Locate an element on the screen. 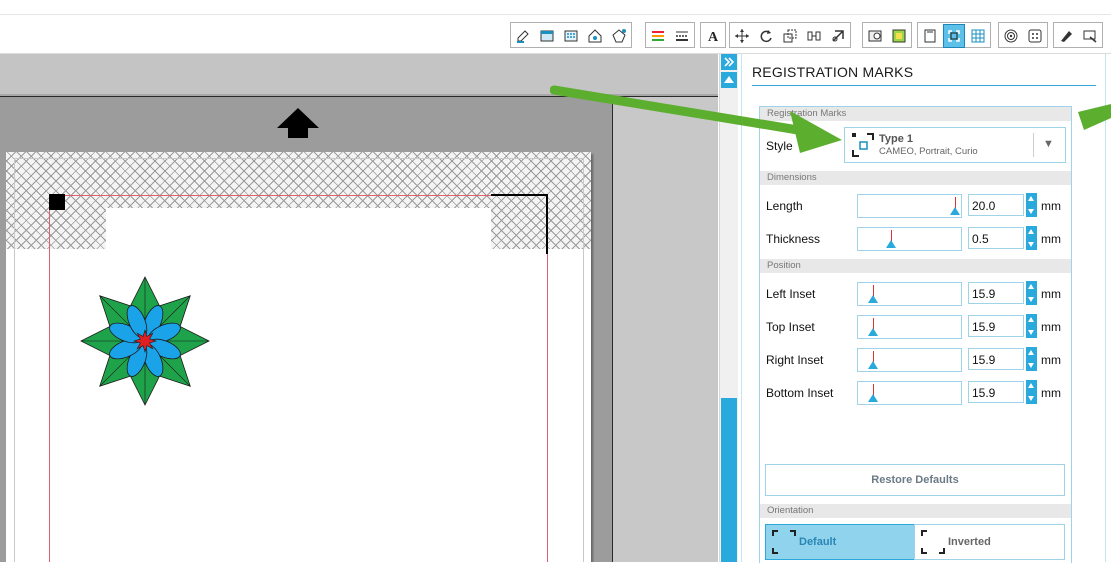 The image size is (1111, 563). toolbar-group-transform is located at coordinates (790, 35).